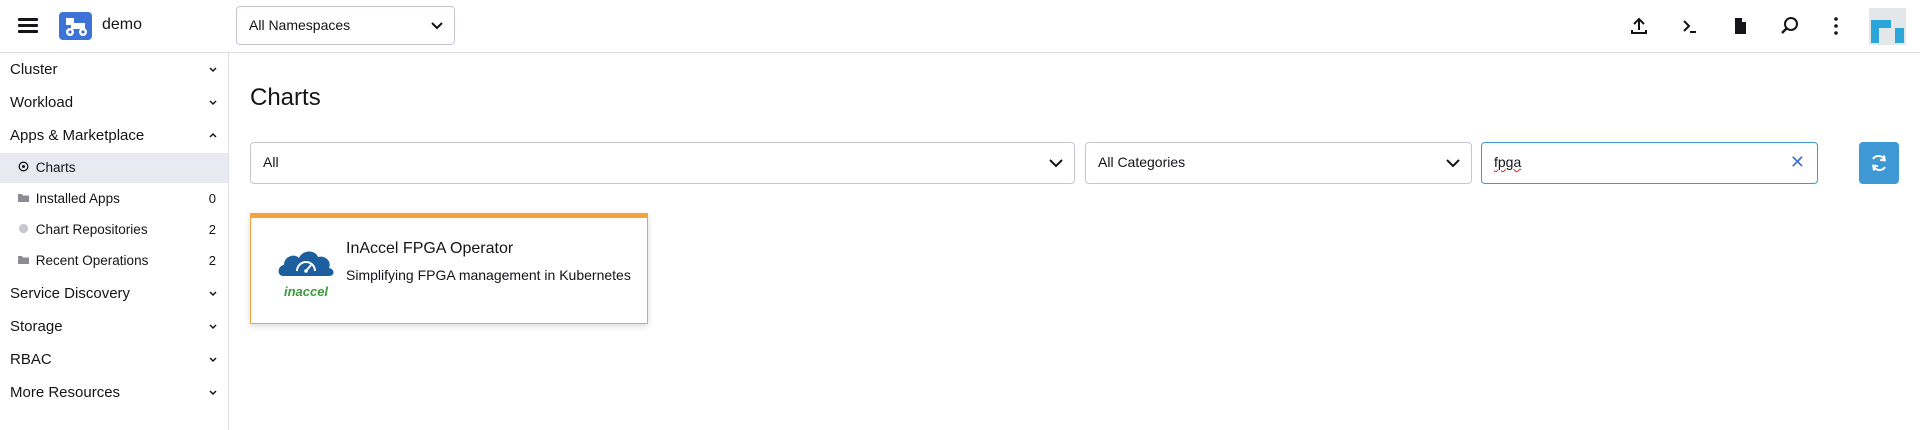 This screenshot has height=430, width=1920. Describe the element at coordinates (42, 102) in the screenshot. I see `sidebar-group-label: Workload` at that location.